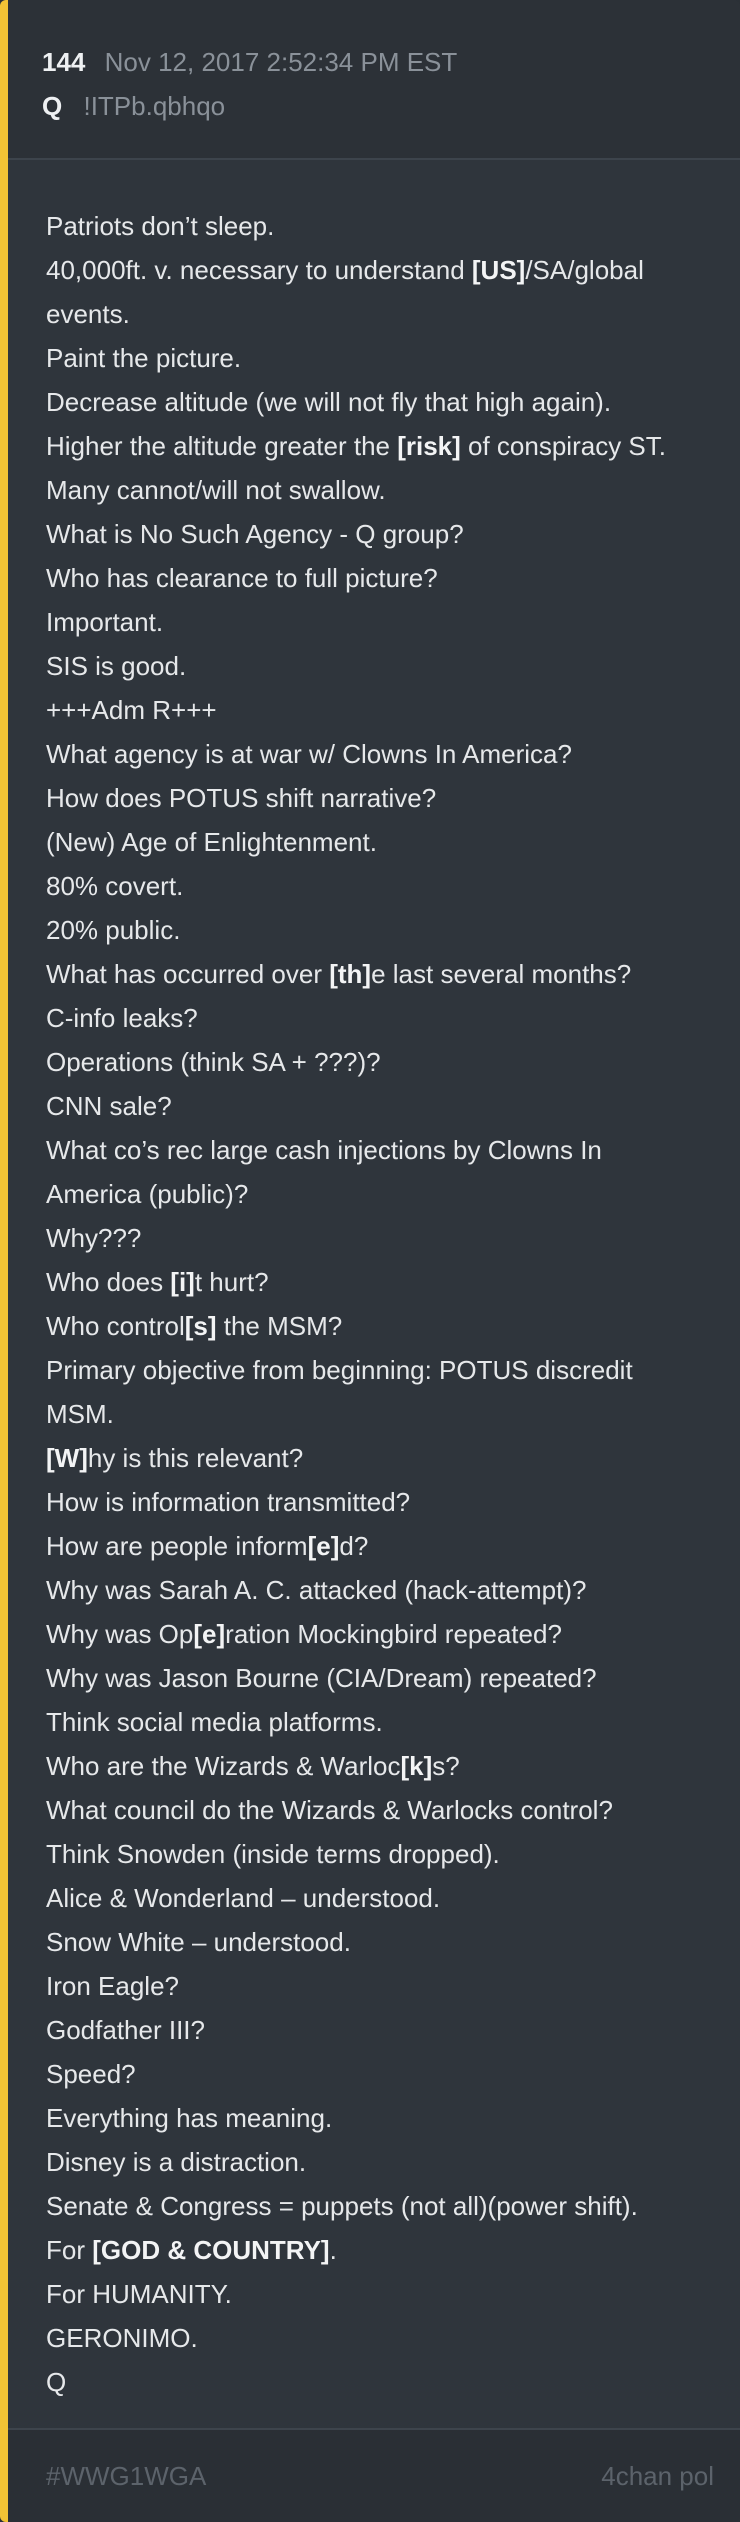  What do you see at coordinates (242, 578) in the screenshot?
I see `line-text: Who has clearance to full picture?` at bounding box center [242, 578].